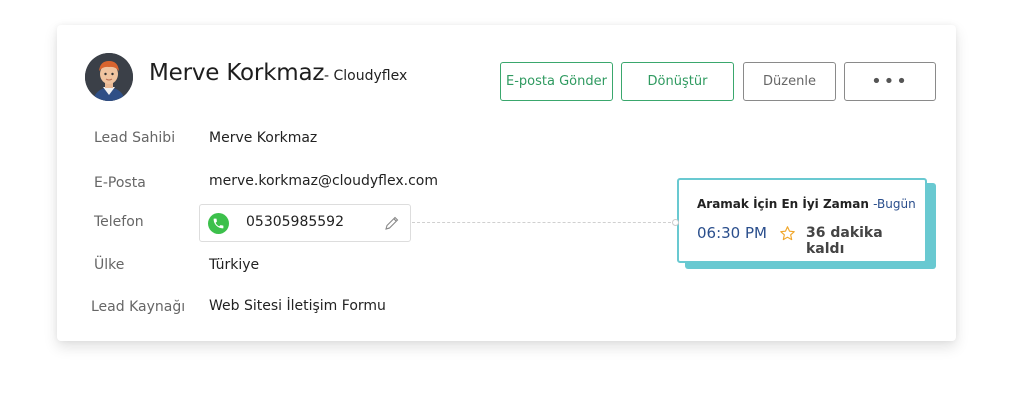  What do you see at coordinates (732, 233) in the screenshot?
I see `best-time-value: 06:30 PM` at bounding box center [732, 233].